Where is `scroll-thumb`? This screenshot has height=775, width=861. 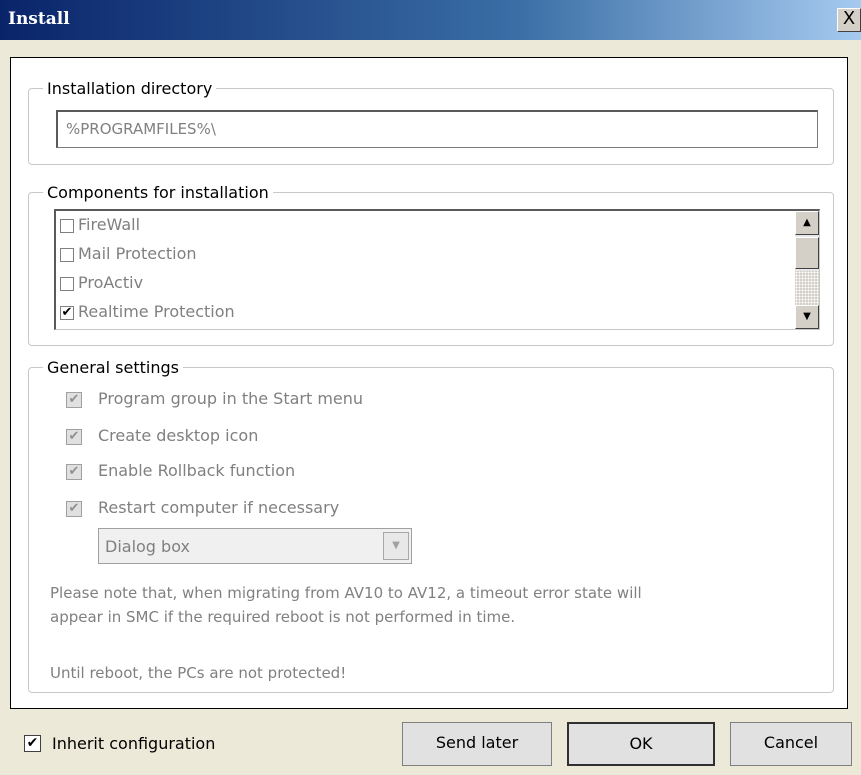
scroll-thumb is located at coordinates (807, 253).